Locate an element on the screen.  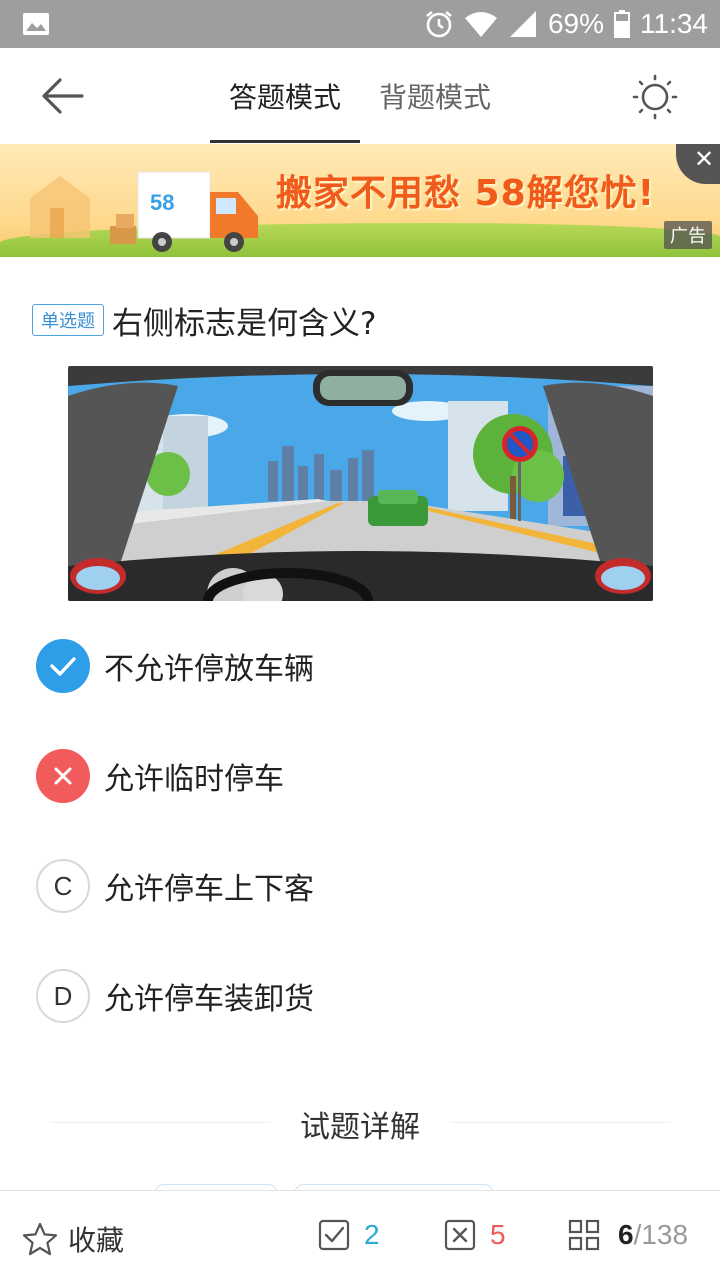
status-bar: 69% 11:34 is located at coordinates (360, 24).